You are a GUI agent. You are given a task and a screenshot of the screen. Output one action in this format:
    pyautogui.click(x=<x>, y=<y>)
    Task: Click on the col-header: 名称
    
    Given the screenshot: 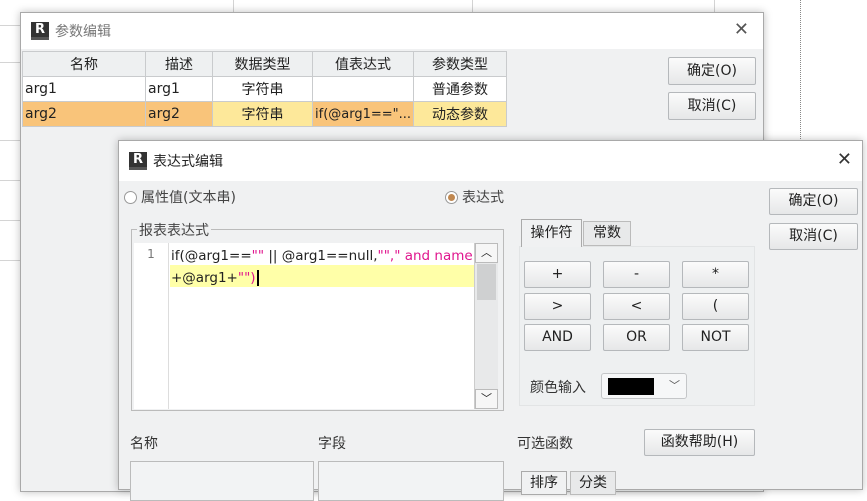 What is the action you would take?
    pyautogui.click(x=84, y=64)
    